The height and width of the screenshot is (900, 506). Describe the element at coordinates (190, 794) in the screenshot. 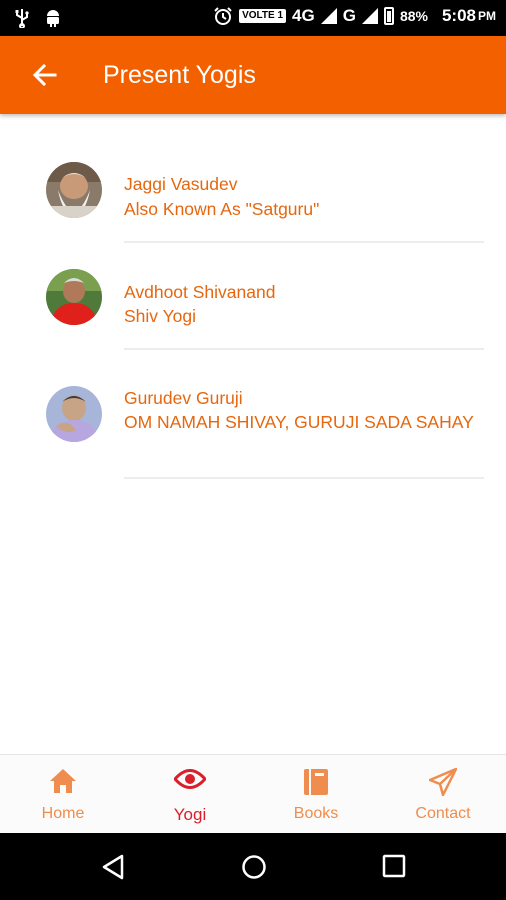

I see `nav-yogi: Yogi` at that location.